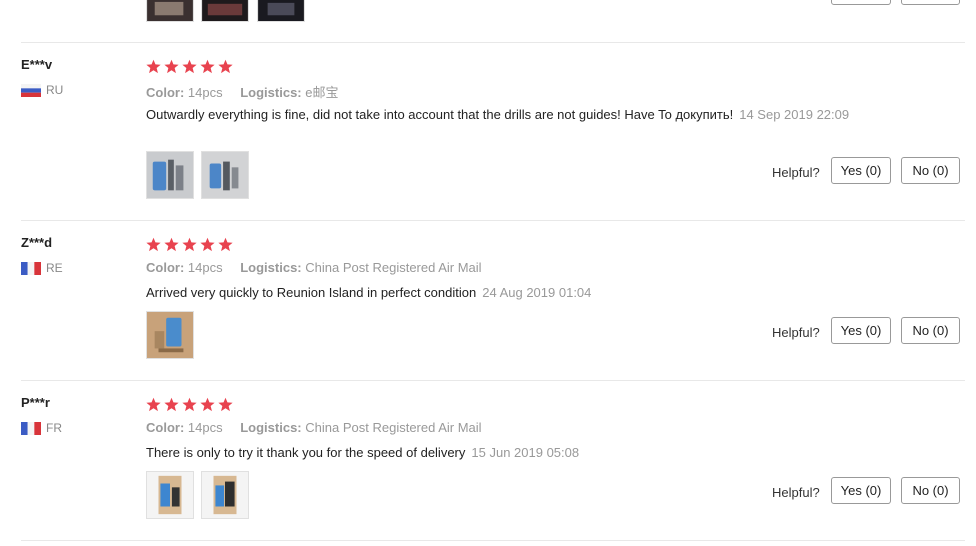 The height and width of the screenshot is (546, 976). Describe the element at coordinates (322, 92) in the screenshot. I see `logistics-value: e邮宝` at that location.